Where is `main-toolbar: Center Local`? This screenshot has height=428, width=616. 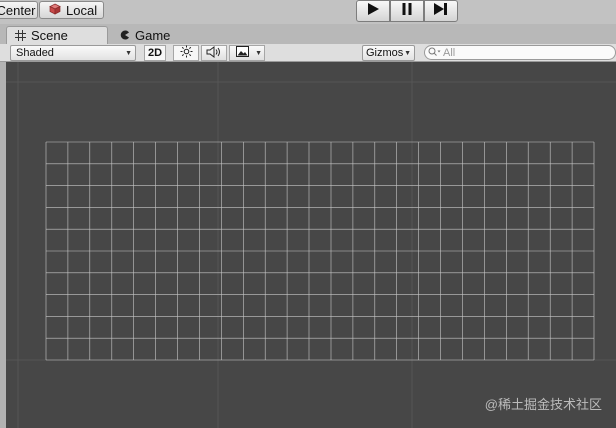
main-toolbar: Center Local is located at coordinates (308, 12).